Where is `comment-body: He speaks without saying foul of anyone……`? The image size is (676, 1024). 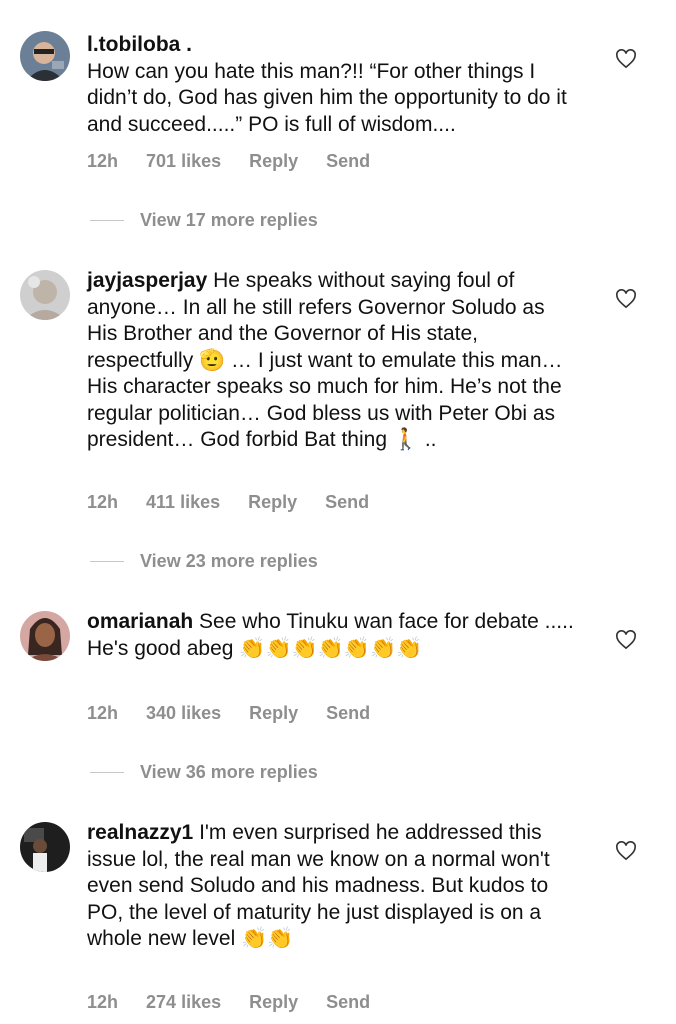
comment-body: He speaks without saying foul of anyone…… is located at coordinates (325, 360).